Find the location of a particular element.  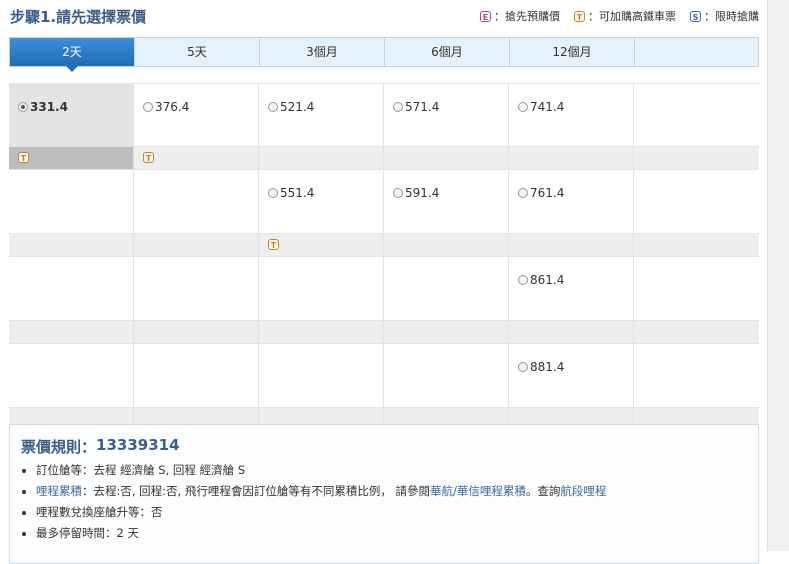

fare-option: 376.4 is located at coordinates (166, 107).